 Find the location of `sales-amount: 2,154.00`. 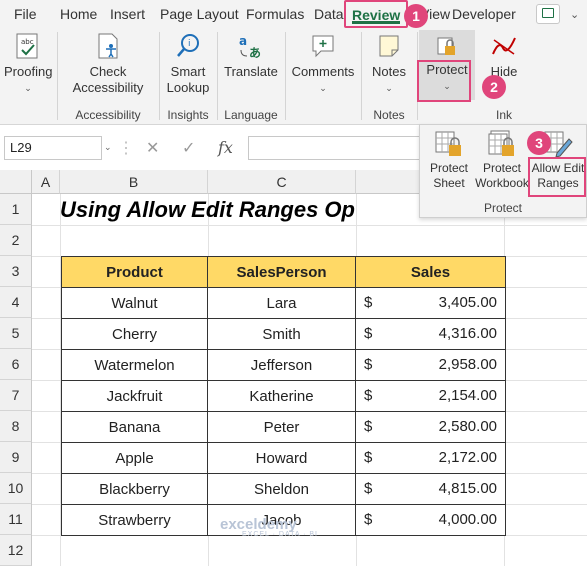

sales-amount: 2,154.00 is located at coordinates (467, 395).